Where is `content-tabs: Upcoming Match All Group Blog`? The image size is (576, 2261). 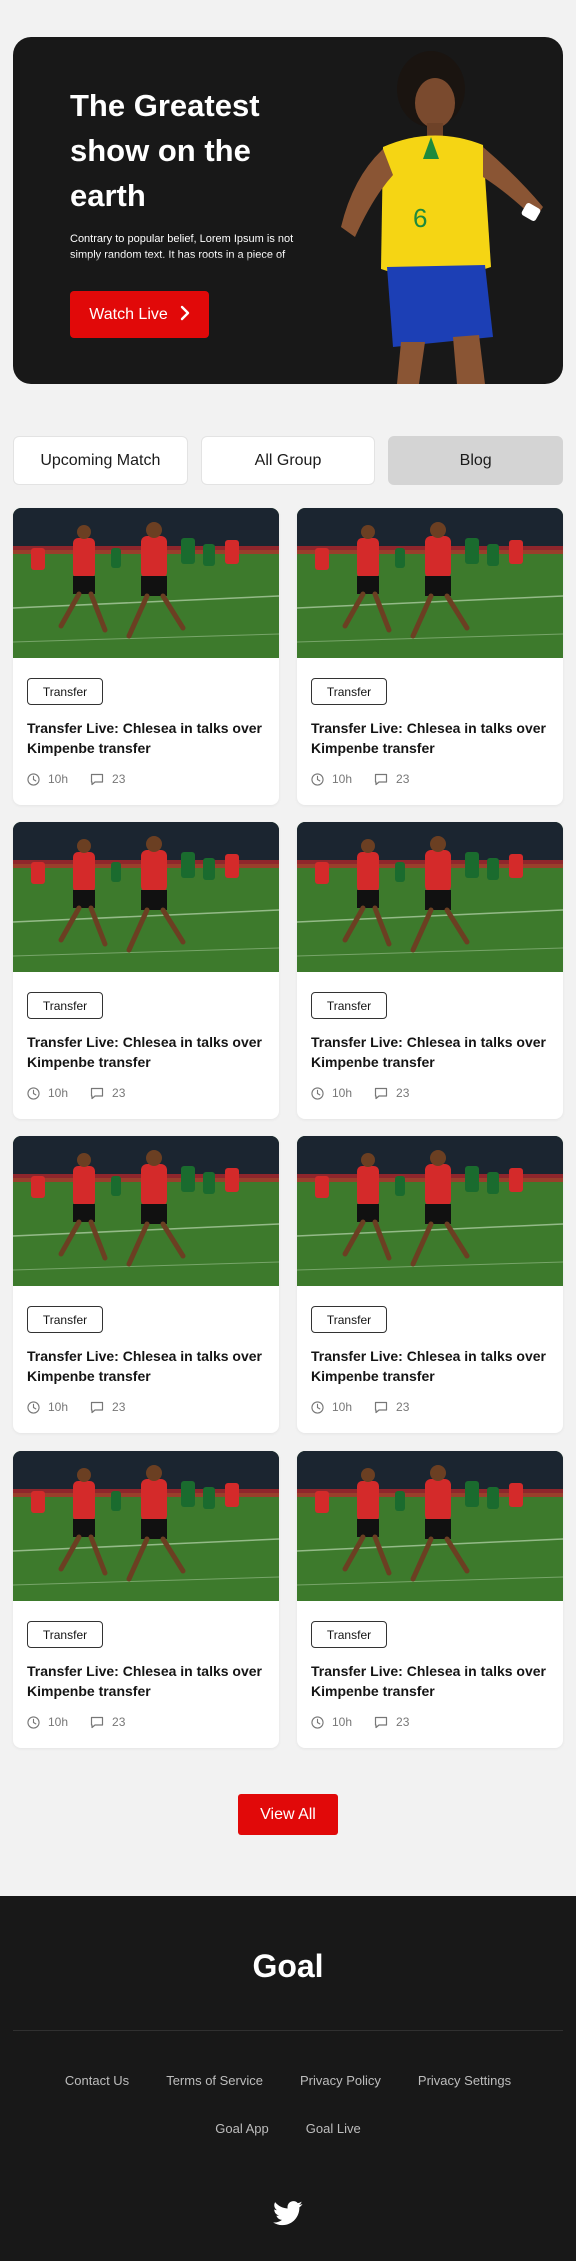 content-tabs: Upcoming Match All Group Blog is located at coordinates (288, 460).